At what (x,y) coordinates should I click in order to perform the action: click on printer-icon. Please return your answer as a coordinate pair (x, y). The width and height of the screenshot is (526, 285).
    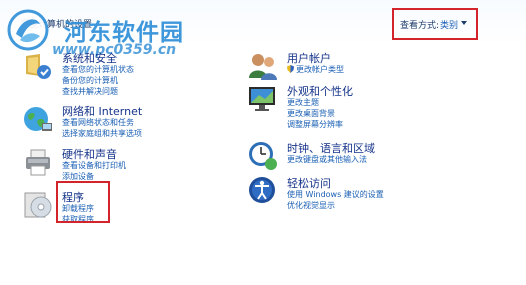
    Looking at the image, I should click on (38, 162).